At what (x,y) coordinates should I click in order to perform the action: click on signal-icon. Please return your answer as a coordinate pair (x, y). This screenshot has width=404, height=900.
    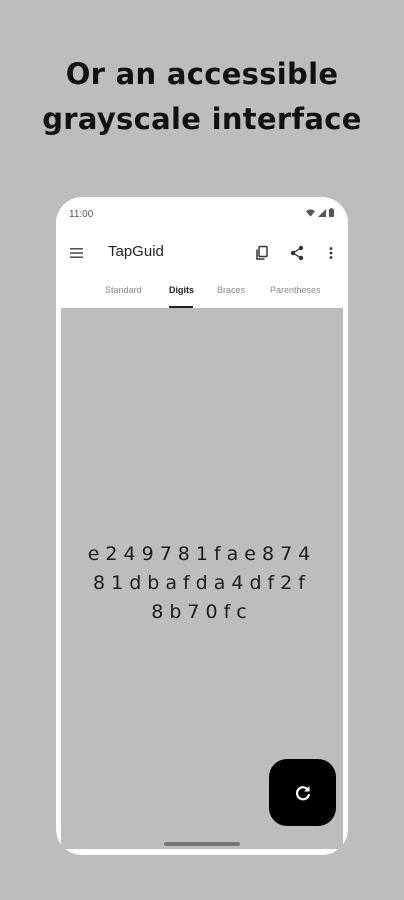
    Looking at the image, I should click on (322, 212).